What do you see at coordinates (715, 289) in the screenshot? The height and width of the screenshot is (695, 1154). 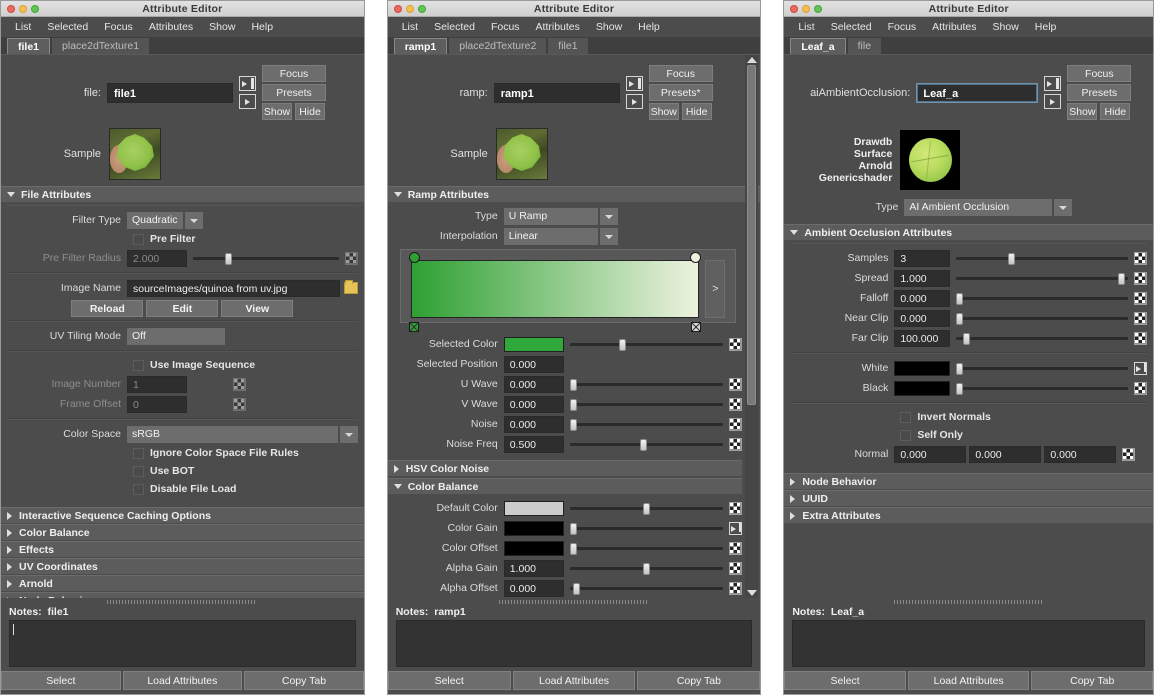 I see `ramp-expand-button: >` at bounding box center [715, 289].